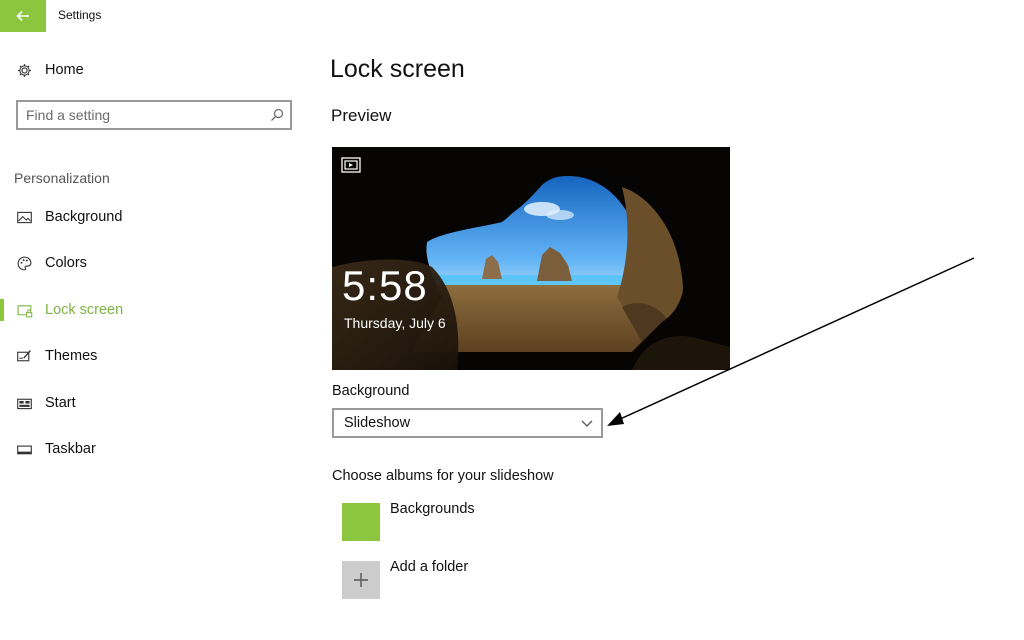 The image size is (1024, 640). I want to click on plus-icon, so click(361, 580).